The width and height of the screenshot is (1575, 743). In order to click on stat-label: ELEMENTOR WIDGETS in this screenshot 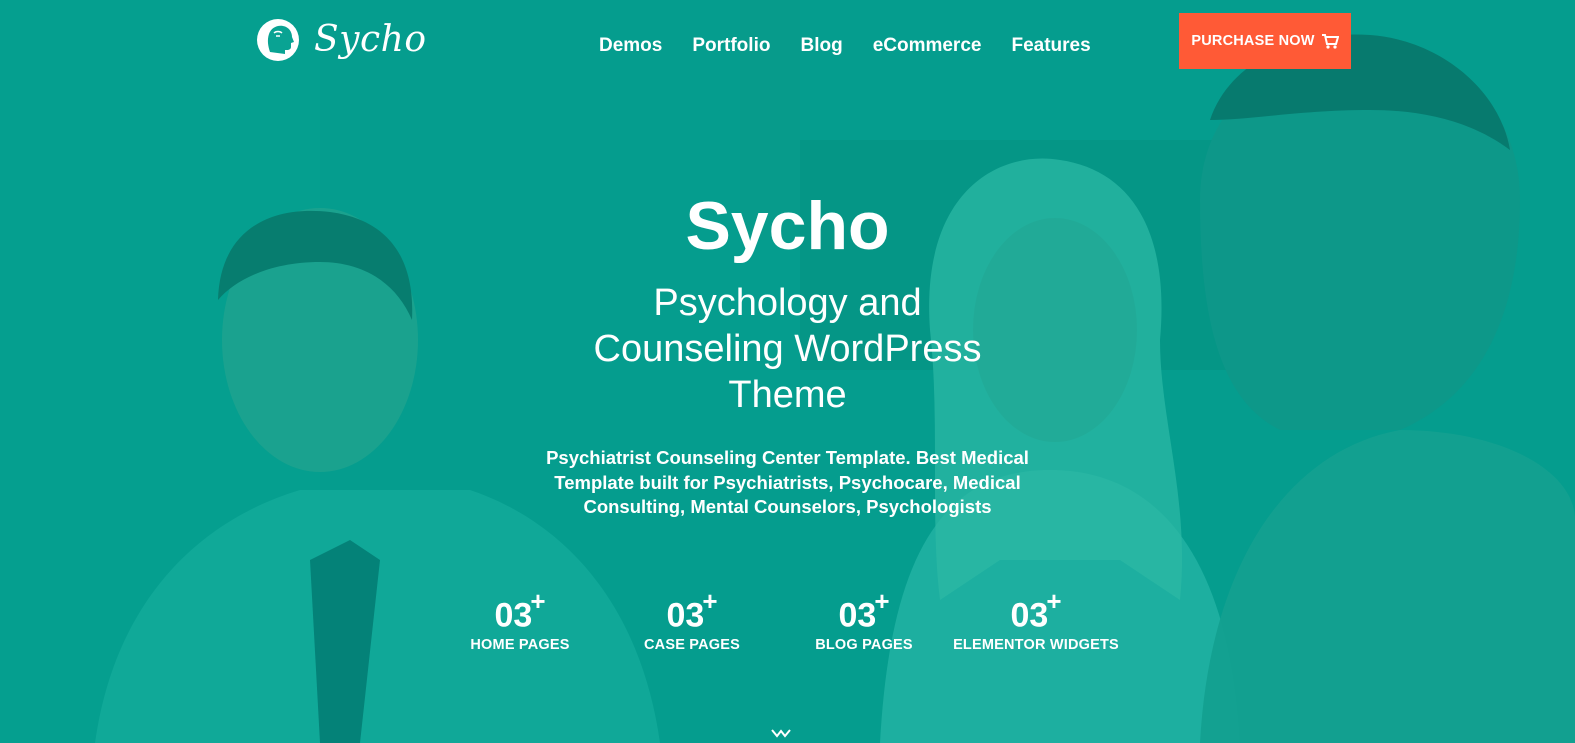, I will do `click(1036, 645)`.